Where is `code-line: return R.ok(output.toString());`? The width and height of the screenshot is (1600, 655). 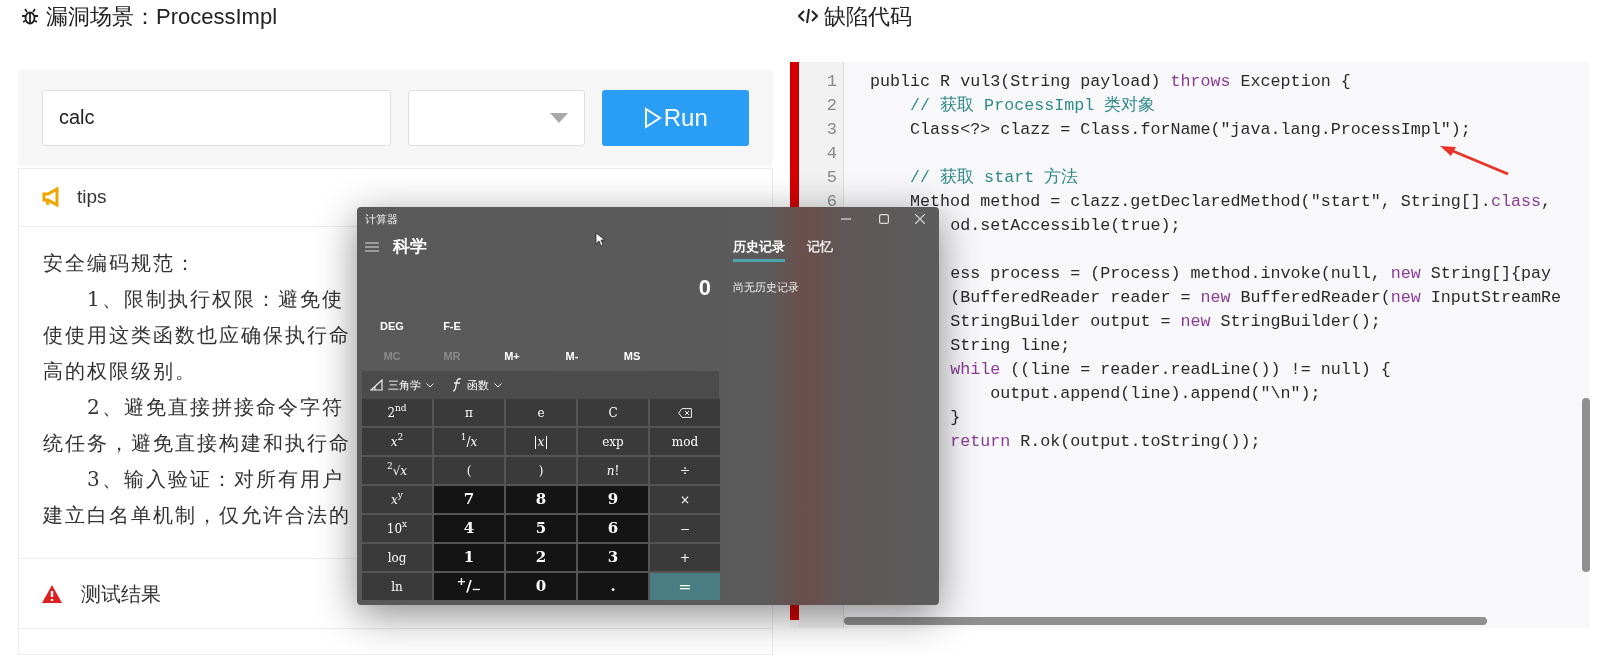
code-line: return R.ok(output.toString()); is located at coordinates (1105, 442).